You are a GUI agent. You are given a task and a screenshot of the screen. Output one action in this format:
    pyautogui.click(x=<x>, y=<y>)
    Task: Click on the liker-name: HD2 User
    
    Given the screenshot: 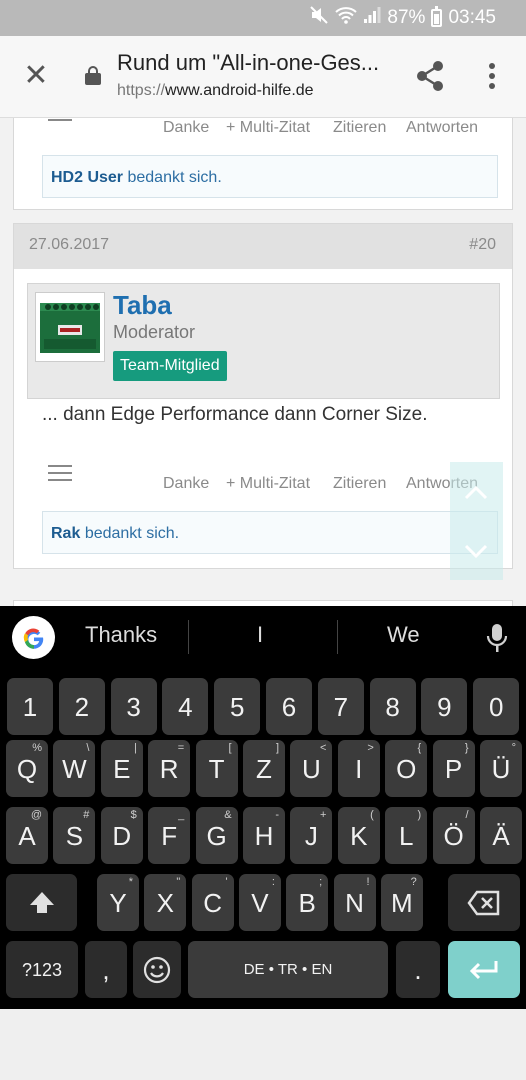 What is the action you would take?
    pyautogui.click(x=87, y=177)
    